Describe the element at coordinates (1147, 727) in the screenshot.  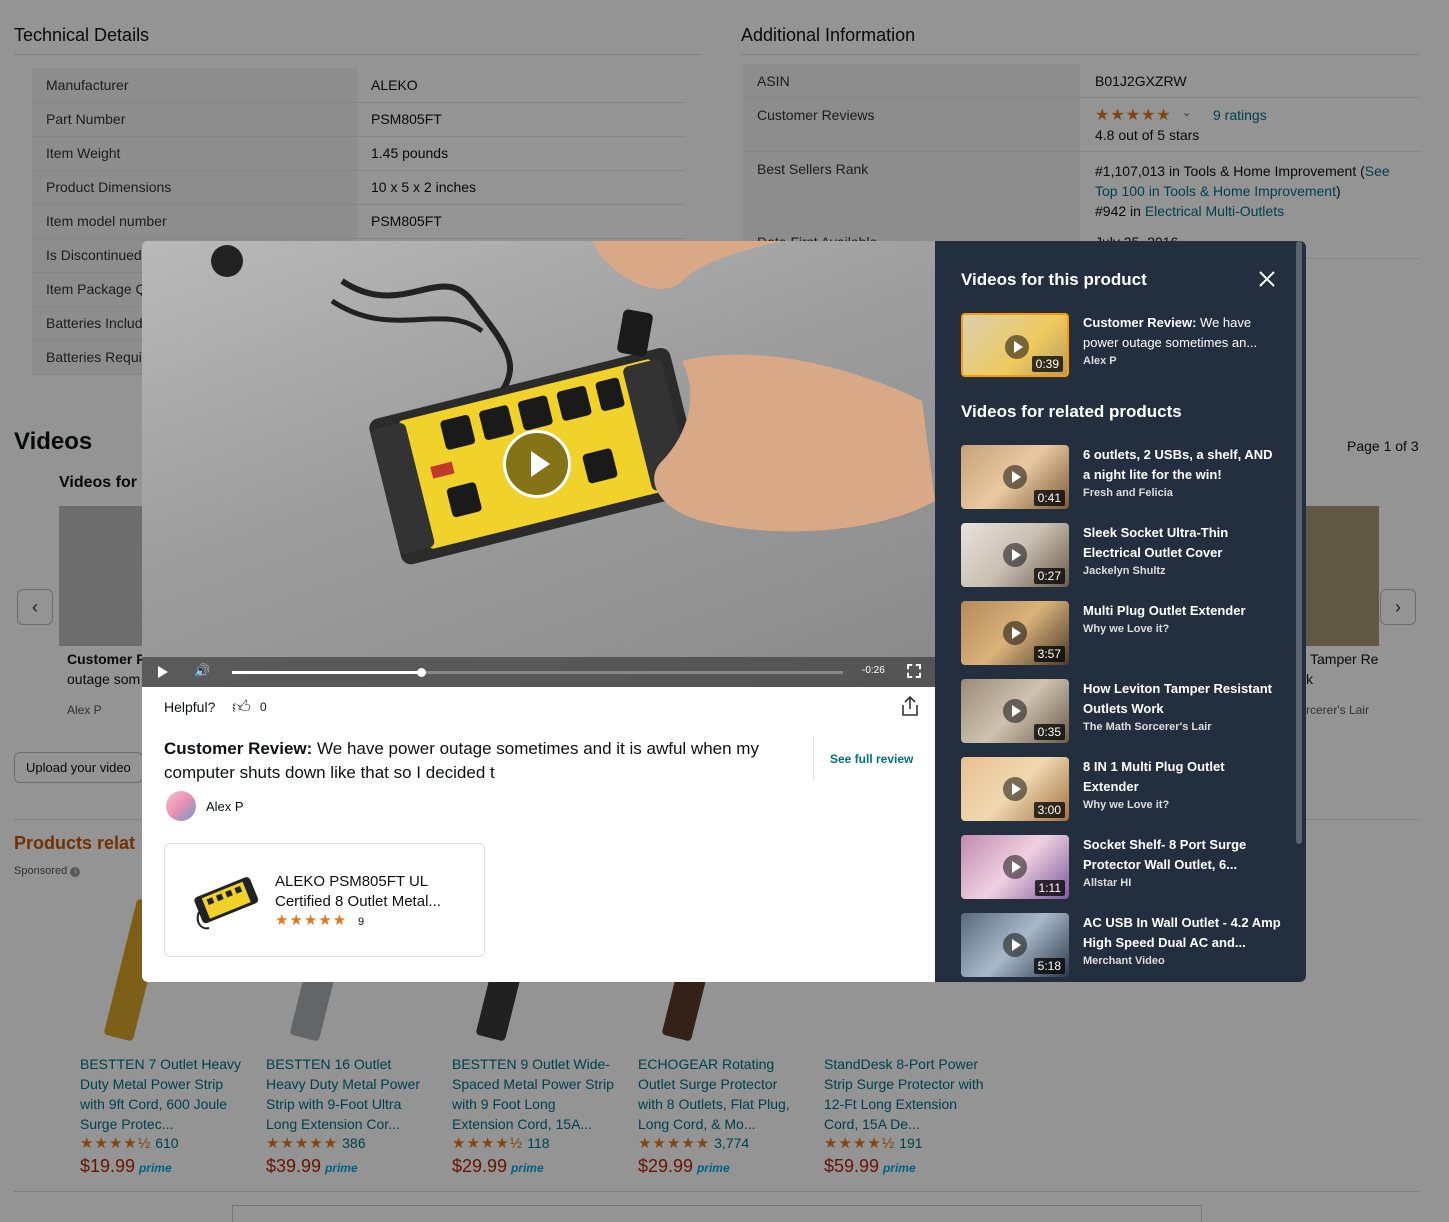
I see `video-author: The Math Sorcerer's Lair` at that location.